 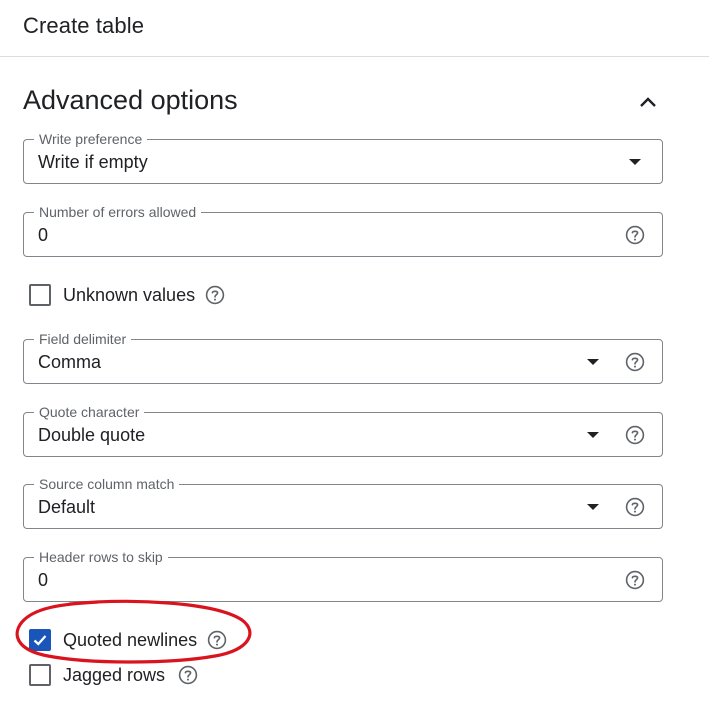 I want to click on field-value: Comma, so click(x=70, y=362).